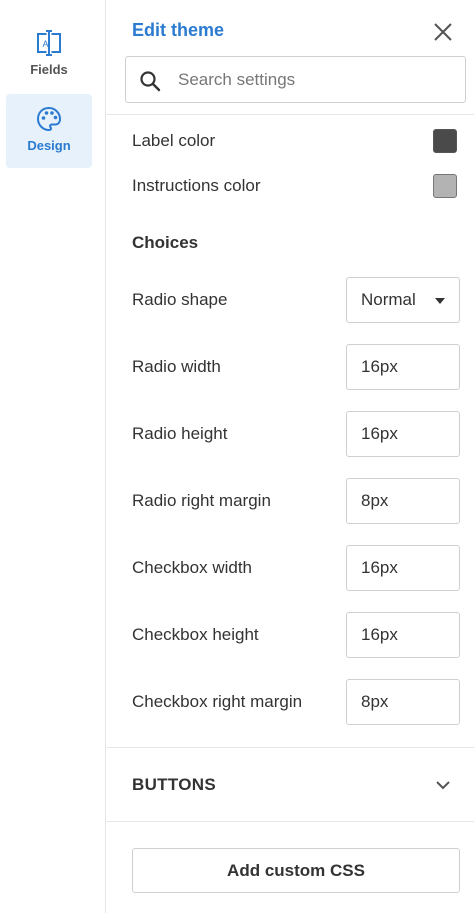  What do you see at coordinates (217, 701) in the screenshot?
I see `checkbox-right-margin-label: Checkbox right margin` at bounding box center [217, 701].